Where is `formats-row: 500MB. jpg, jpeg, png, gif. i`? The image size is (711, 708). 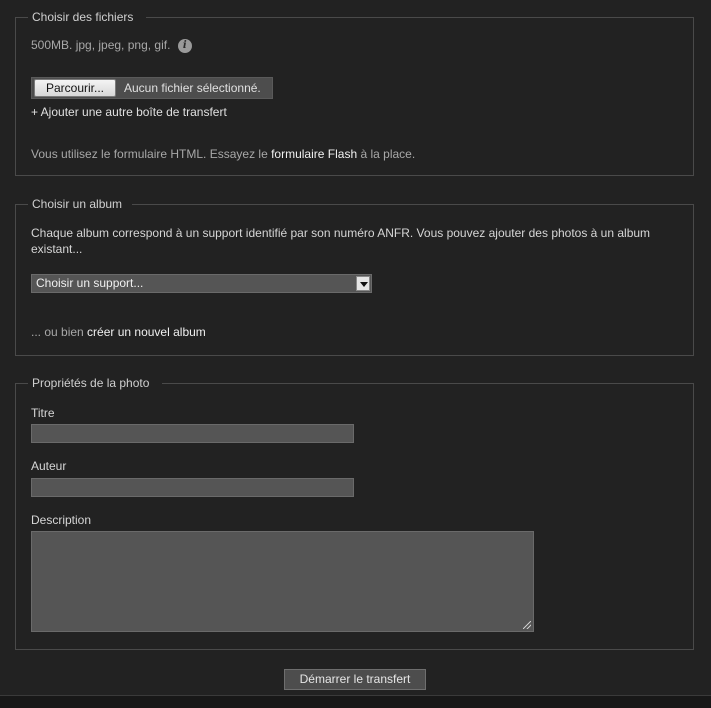
formats-row: 500MB. jpg, jpeg, png, gif. i is located at coordinates (111, 45).